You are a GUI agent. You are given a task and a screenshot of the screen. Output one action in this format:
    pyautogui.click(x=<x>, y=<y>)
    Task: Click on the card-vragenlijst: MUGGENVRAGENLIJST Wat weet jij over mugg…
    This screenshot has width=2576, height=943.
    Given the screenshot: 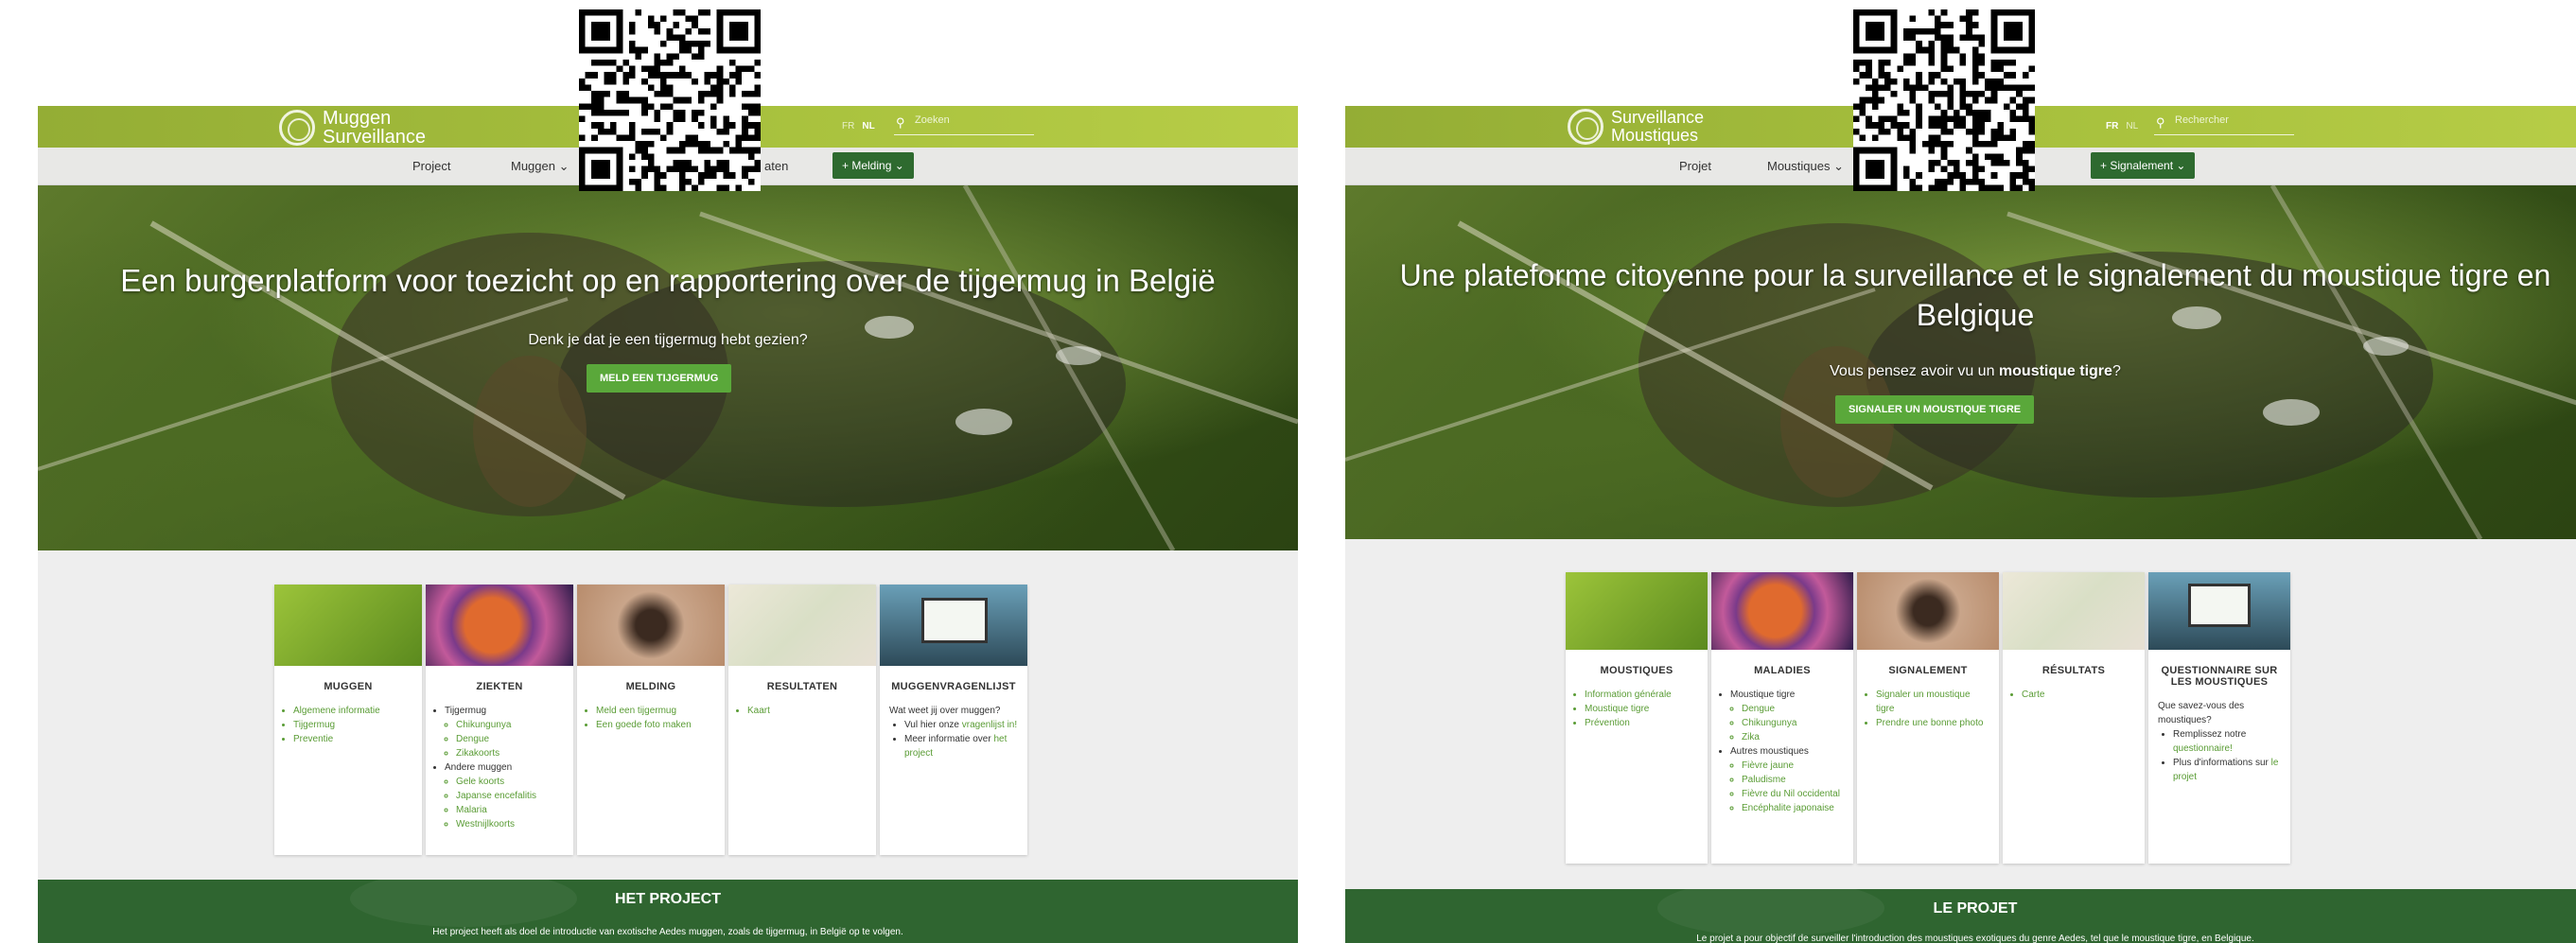 What is the action you would take?
    pyautogui.click(x=954, y=720)
    